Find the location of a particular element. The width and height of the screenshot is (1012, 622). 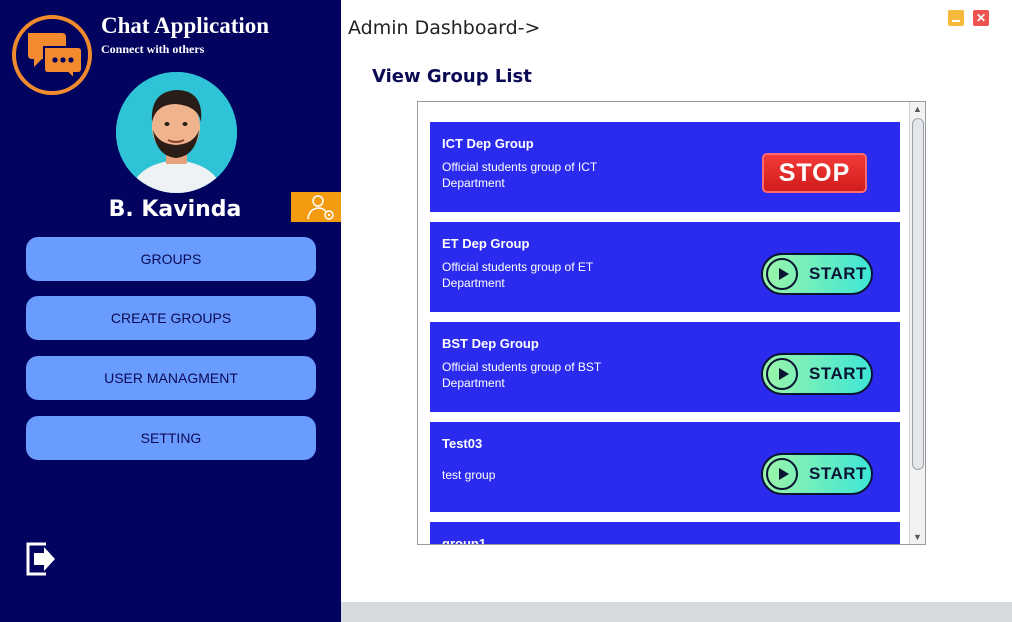

group-name: Test03 is located at coordinates (462, 443).